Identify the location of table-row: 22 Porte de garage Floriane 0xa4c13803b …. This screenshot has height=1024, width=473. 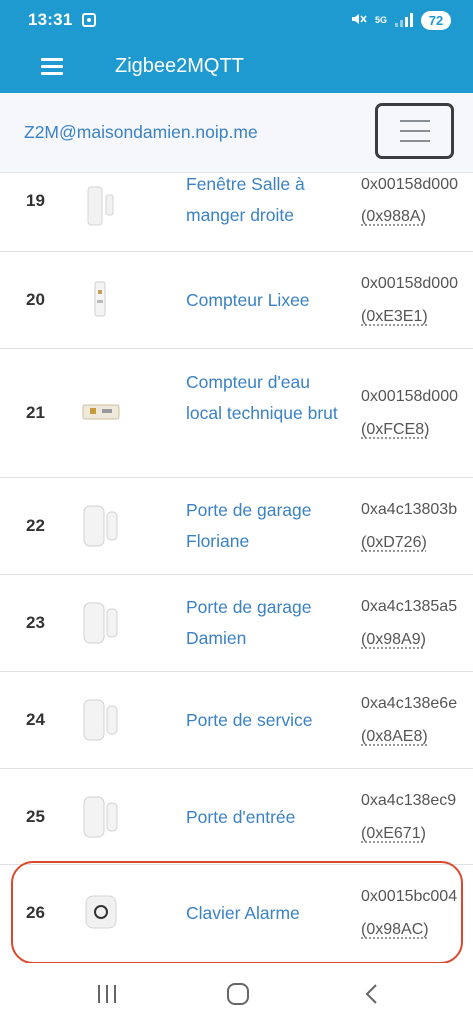
(236, 526).